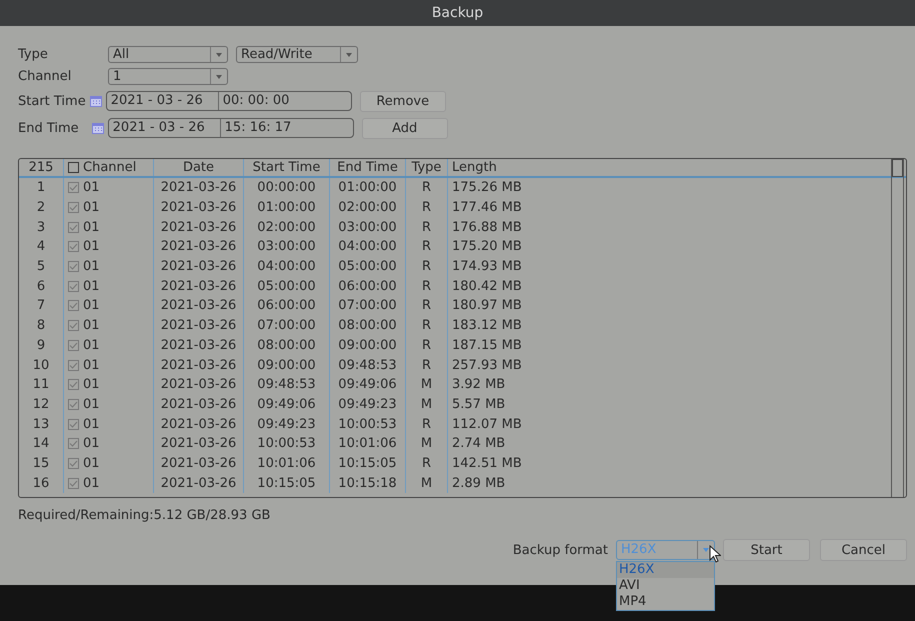 The image size is (915, 621). What do you see at coordinates (286, 424) in the screenshot?
I see `table-cell: 09:49:23` at bounding box center [286, 424].